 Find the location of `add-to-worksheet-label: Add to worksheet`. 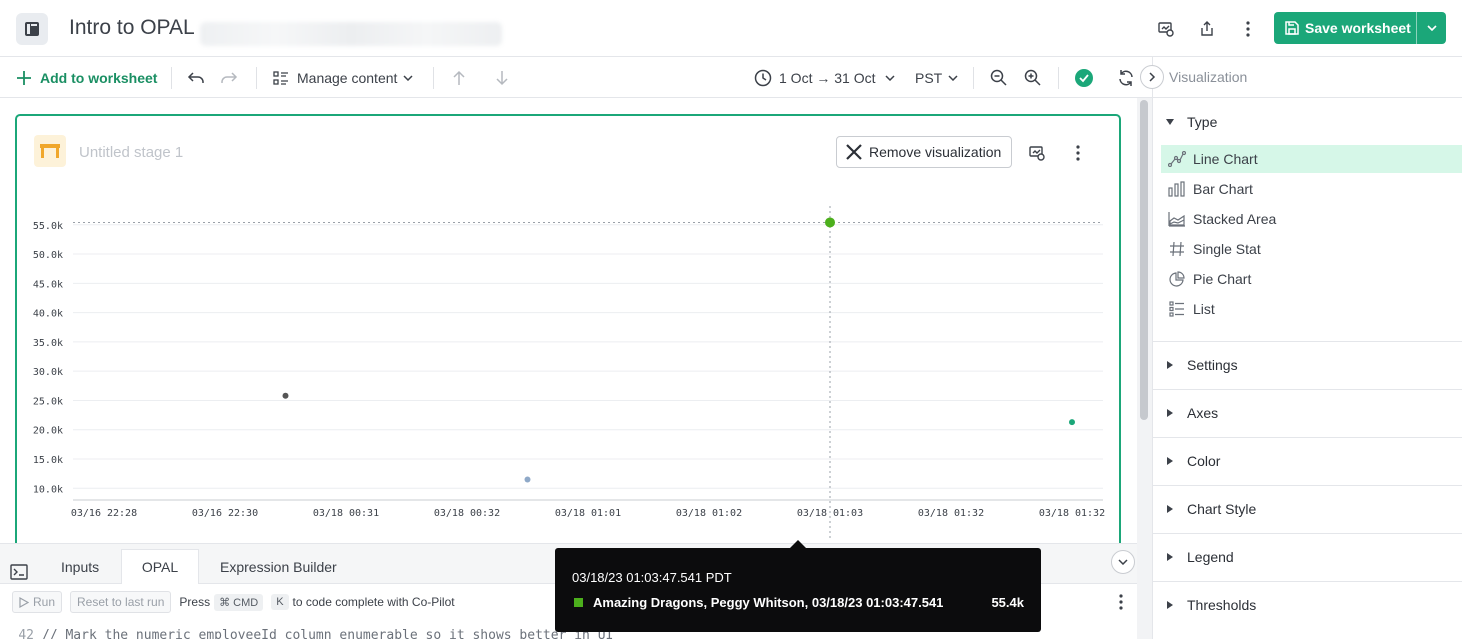

add-to-worksheet-label: Add to worksheet is located at coordinates (99, 77).